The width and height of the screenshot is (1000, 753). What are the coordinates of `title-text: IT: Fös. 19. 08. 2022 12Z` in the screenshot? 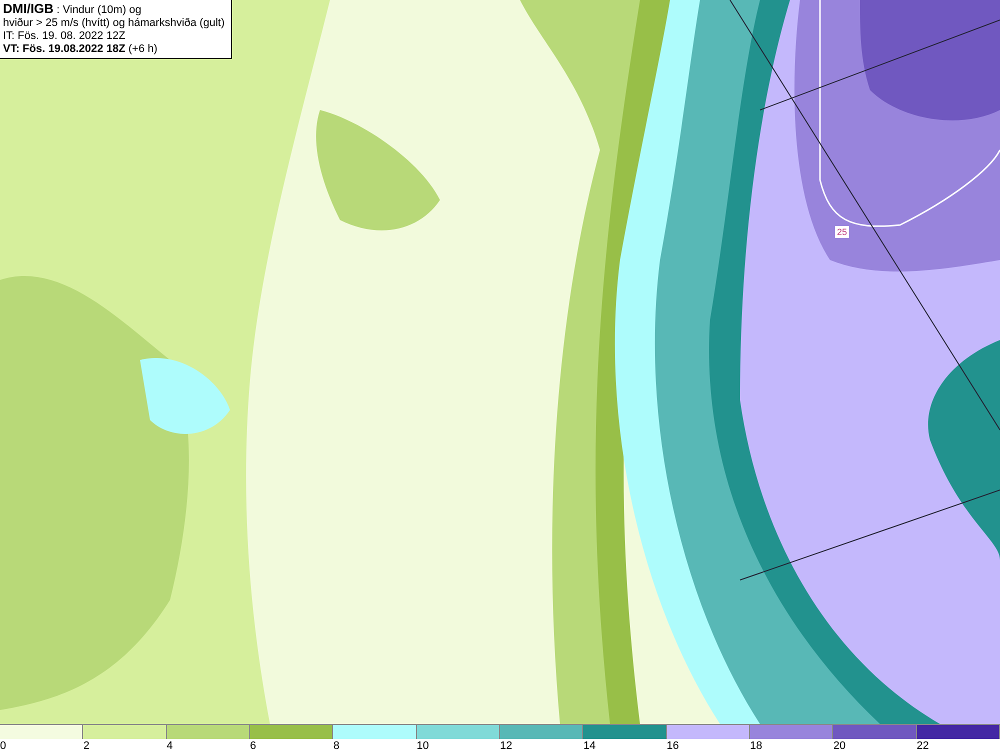 It's located at (64, 36).